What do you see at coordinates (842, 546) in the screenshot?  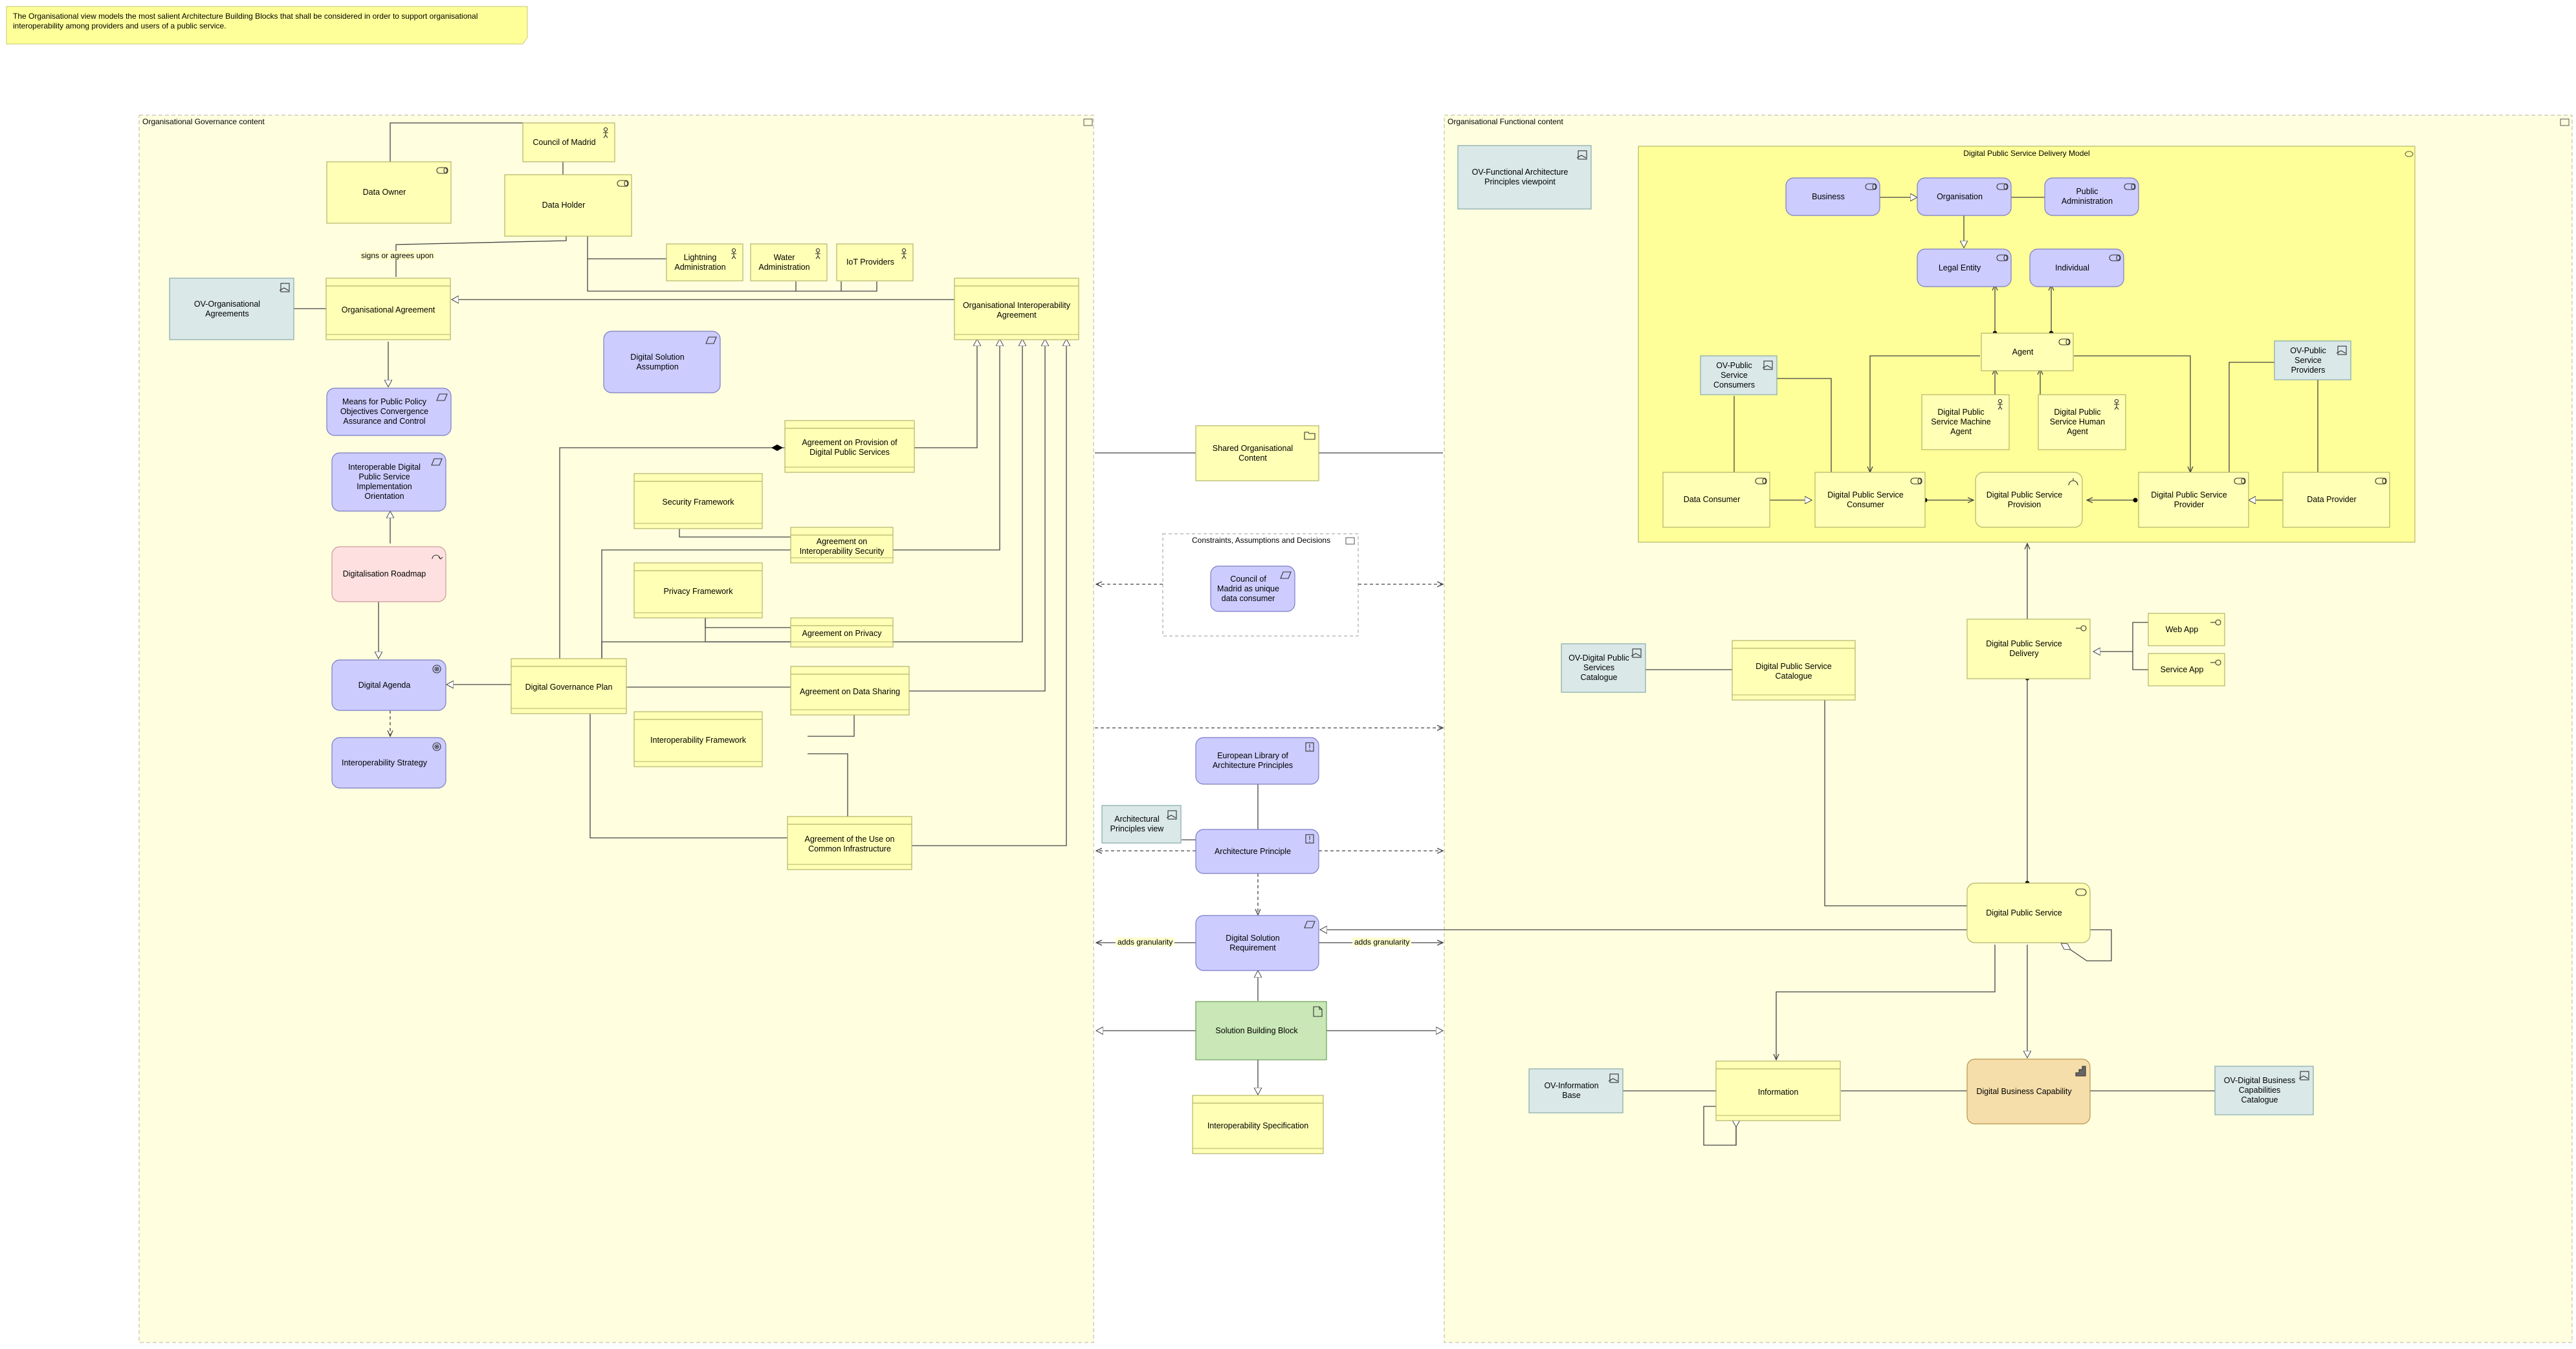 I see `node-label-agreement-interop-security: Agreement on Interoperability Security` at bounding box center [842, 546].